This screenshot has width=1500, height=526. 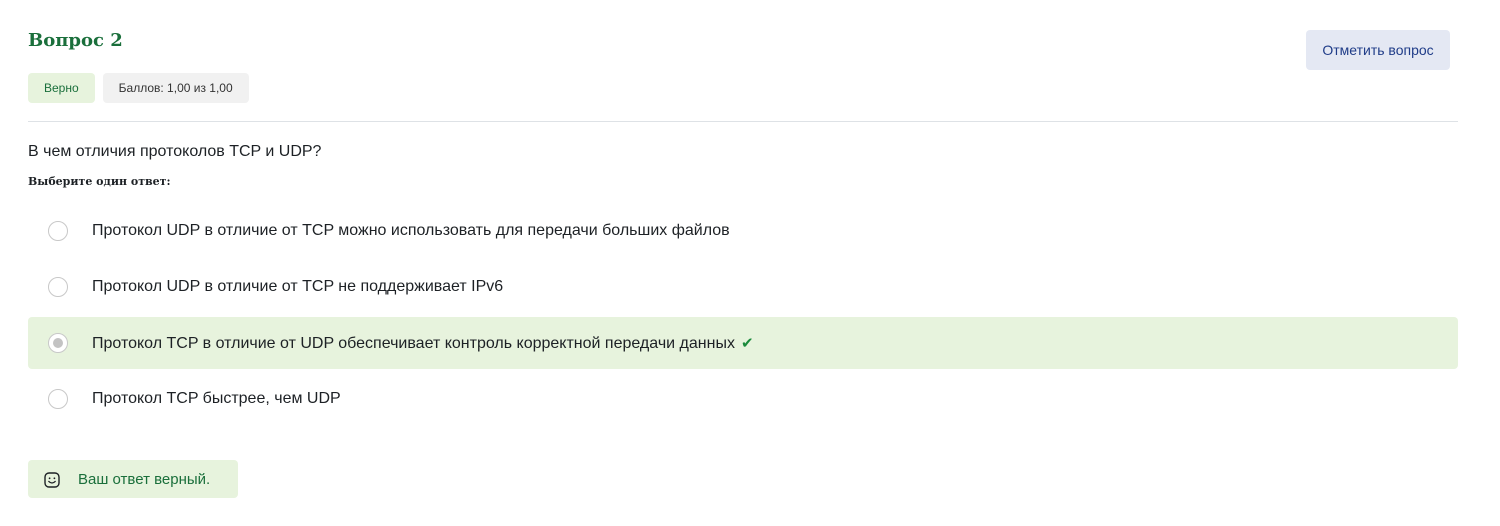 I want to click on answer-option: Протокол TCP быстрее, чем UDP, so click(x=743, y=399).